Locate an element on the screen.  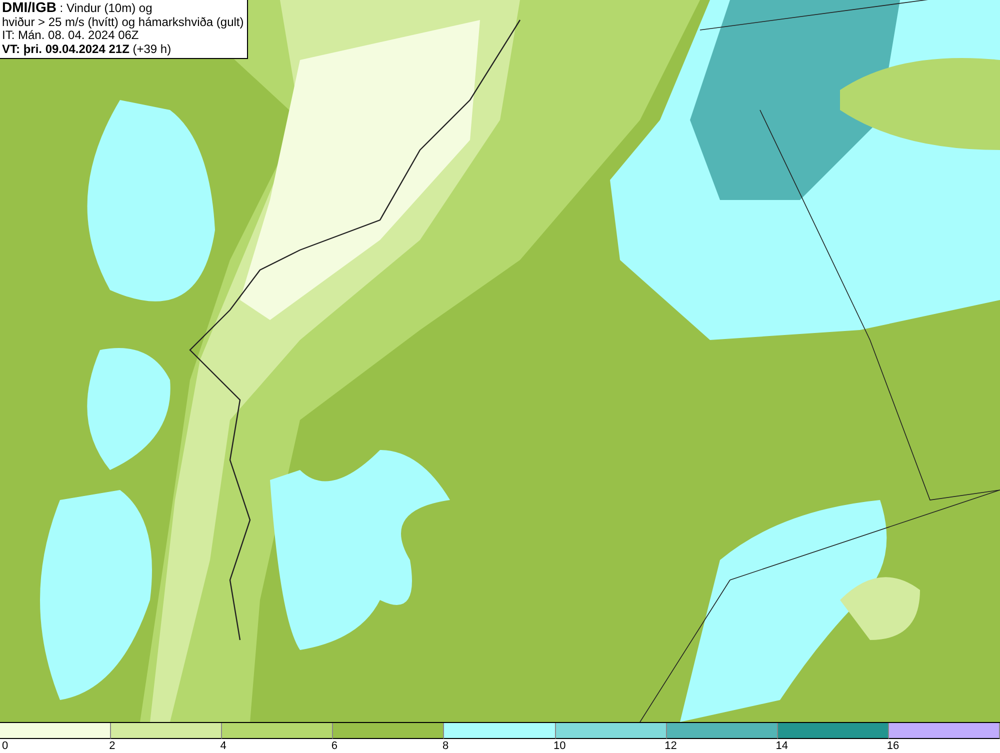
legend-label: 12 is located at coordinates (670, 746).